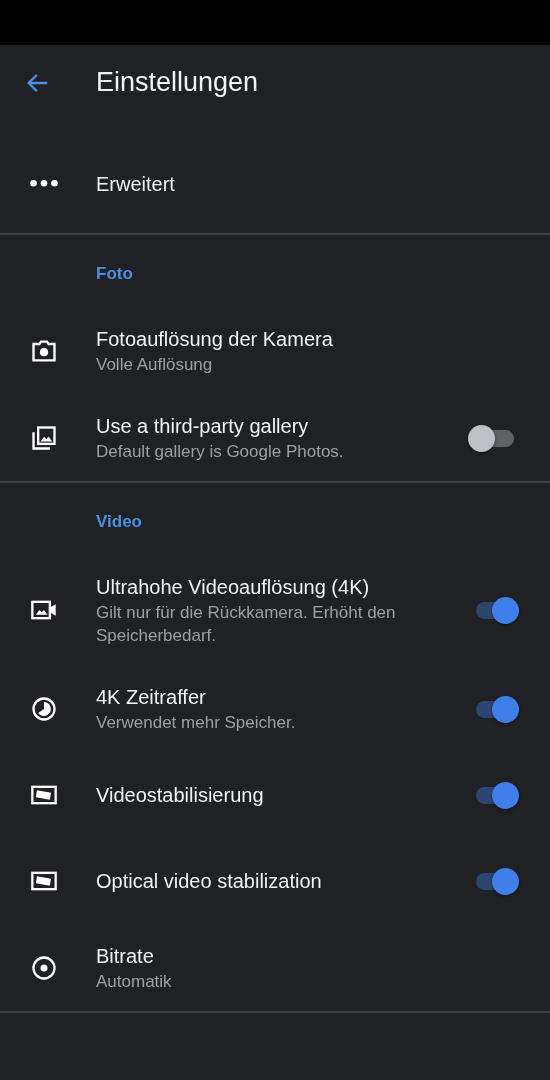 The height and width of the screenshot is (1080, 550). What do you see at coordinates (136, 184) in the screenshot?
I see `item-title: Erweitert` at bounding box center [136, 184].